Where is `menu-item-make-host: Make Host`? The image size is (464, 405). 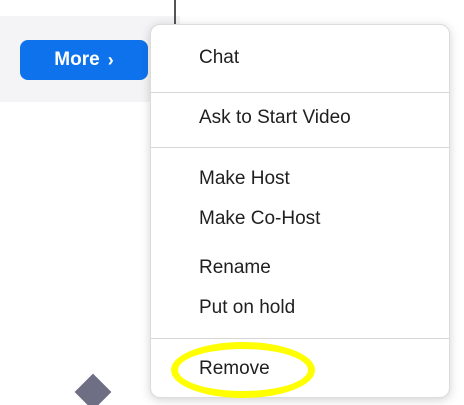 menu-item-make-host: Make Host is located at coordinates (244, 179).